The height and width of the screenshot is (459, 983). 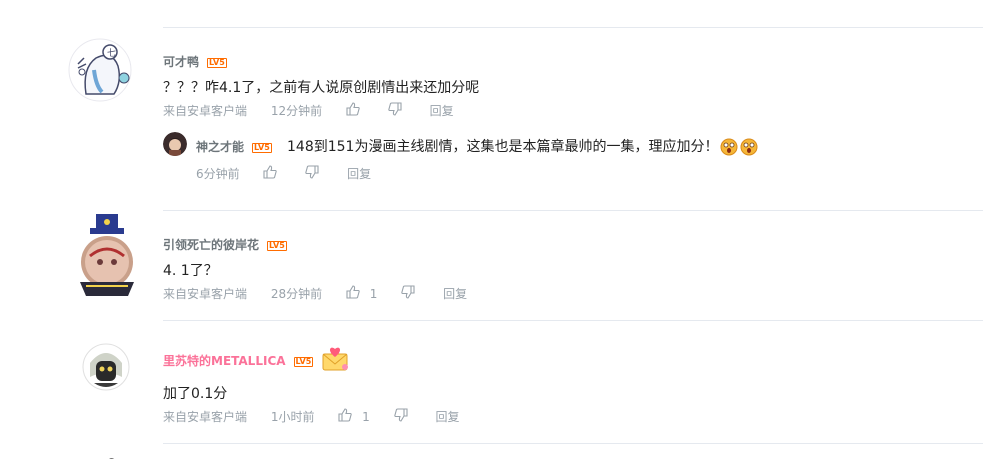 I want to click on comment-info: 来自安卓客户端 12分钟前 回复, so click(x=308, y=110).